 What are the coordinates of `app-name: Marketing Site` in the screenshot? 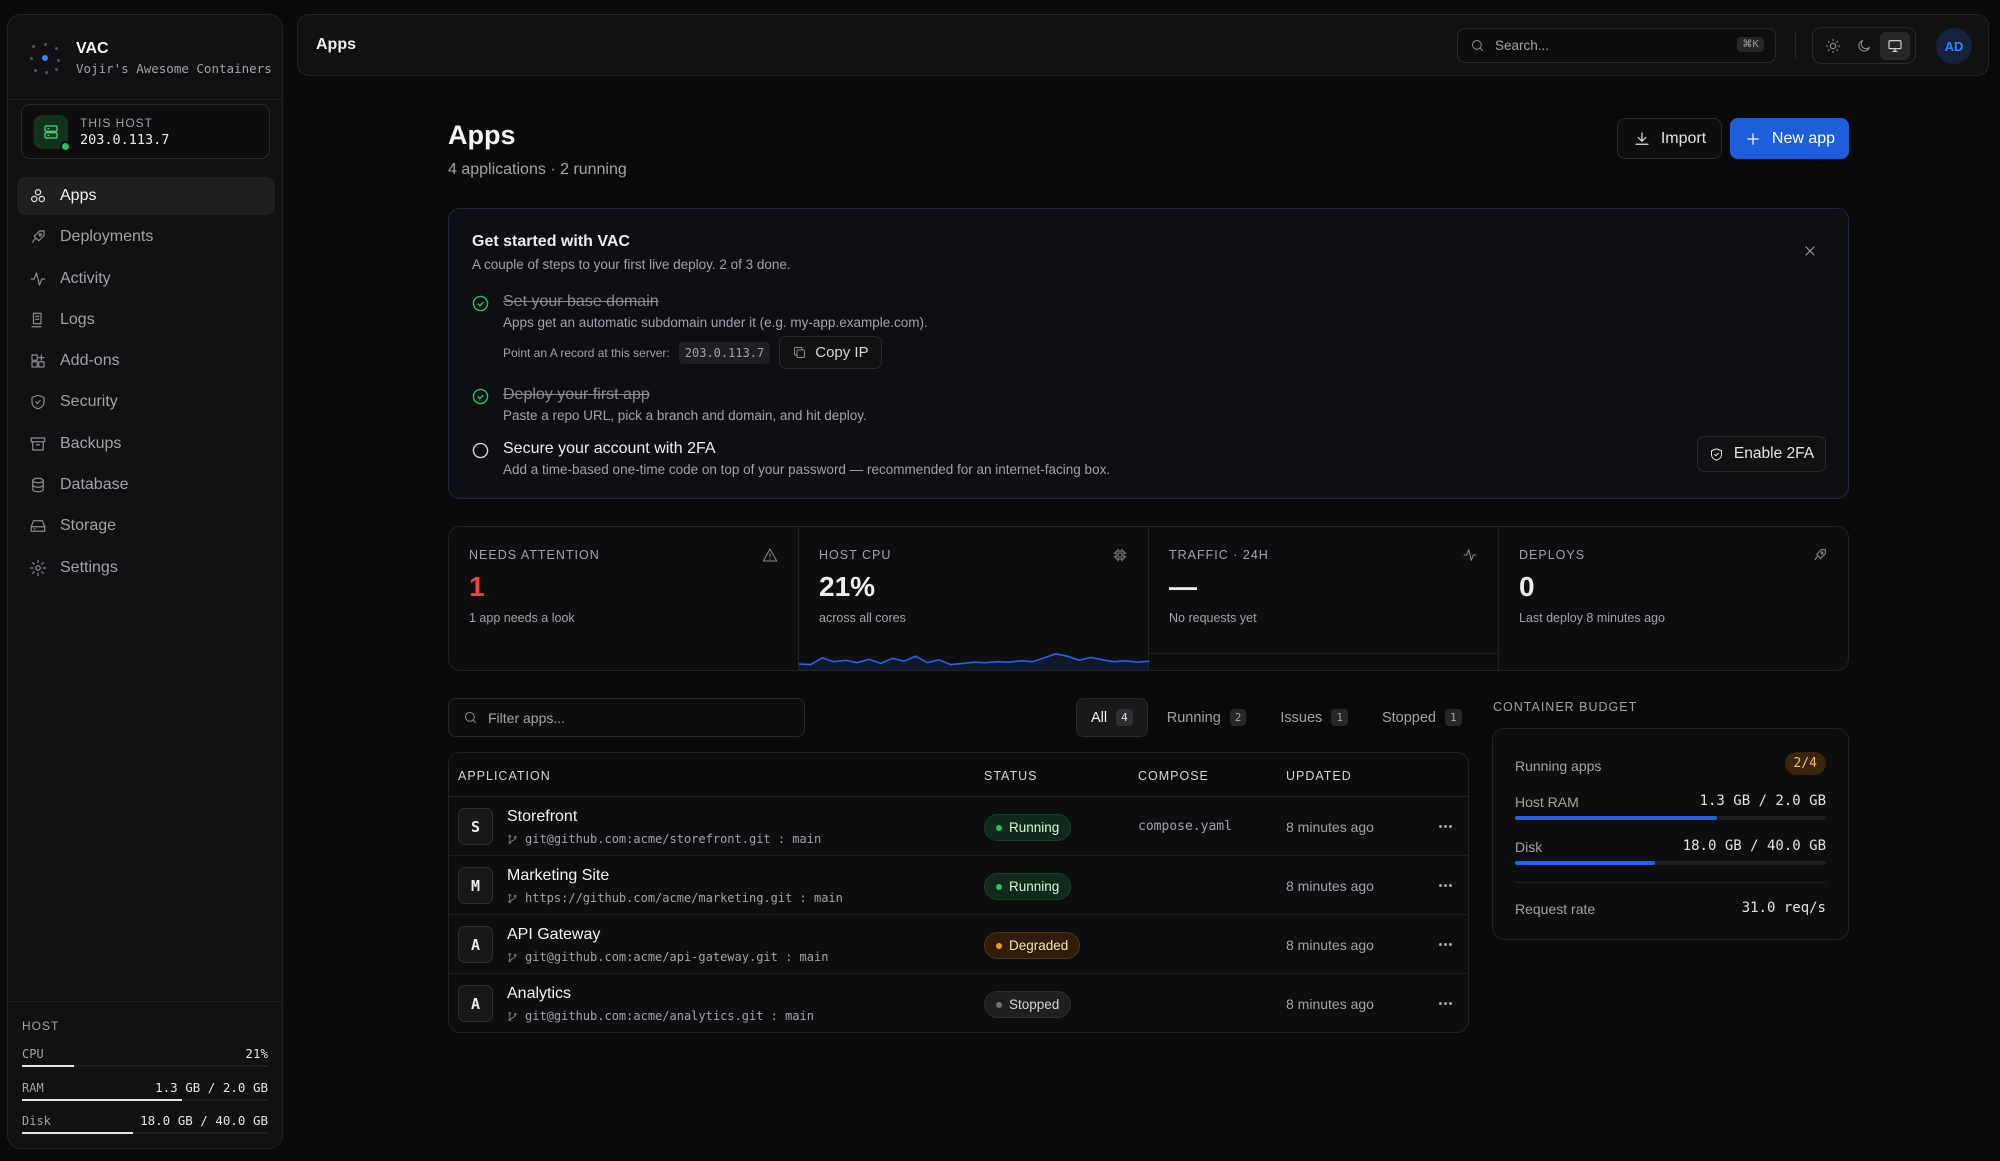 It's located at (558, 876).